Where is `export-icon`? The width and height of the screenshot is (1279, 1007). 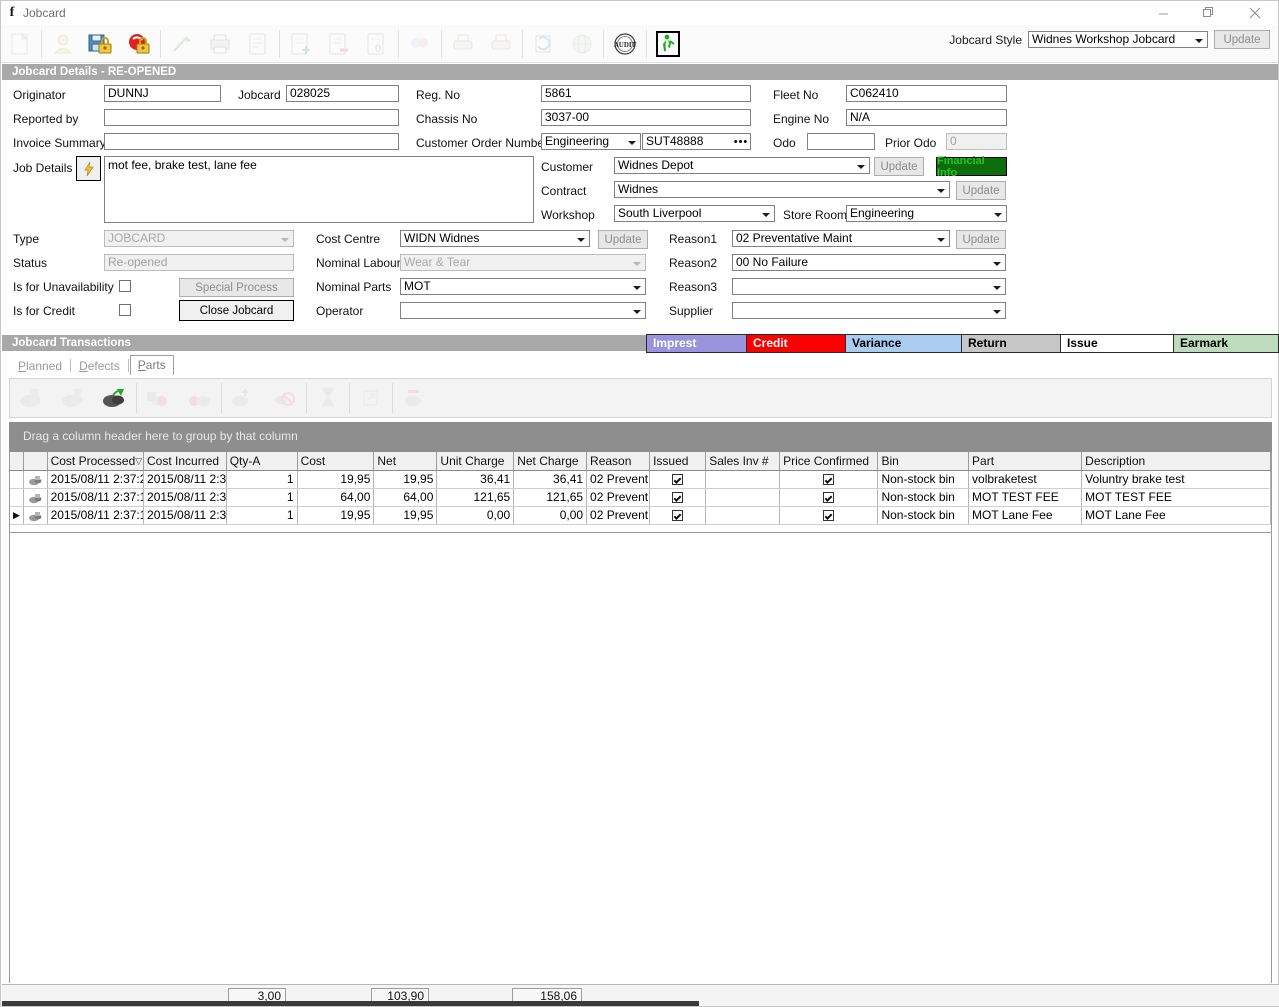 export-icon is located at coordinates (371, 398).